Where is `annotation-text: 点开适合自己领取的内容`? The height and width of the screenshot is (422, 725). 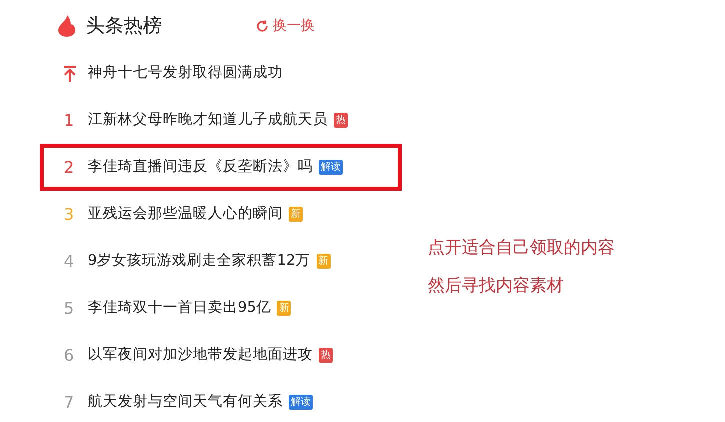
annotation-text: 点开适合自己领取的内容 is located at coordinates (521, 248).